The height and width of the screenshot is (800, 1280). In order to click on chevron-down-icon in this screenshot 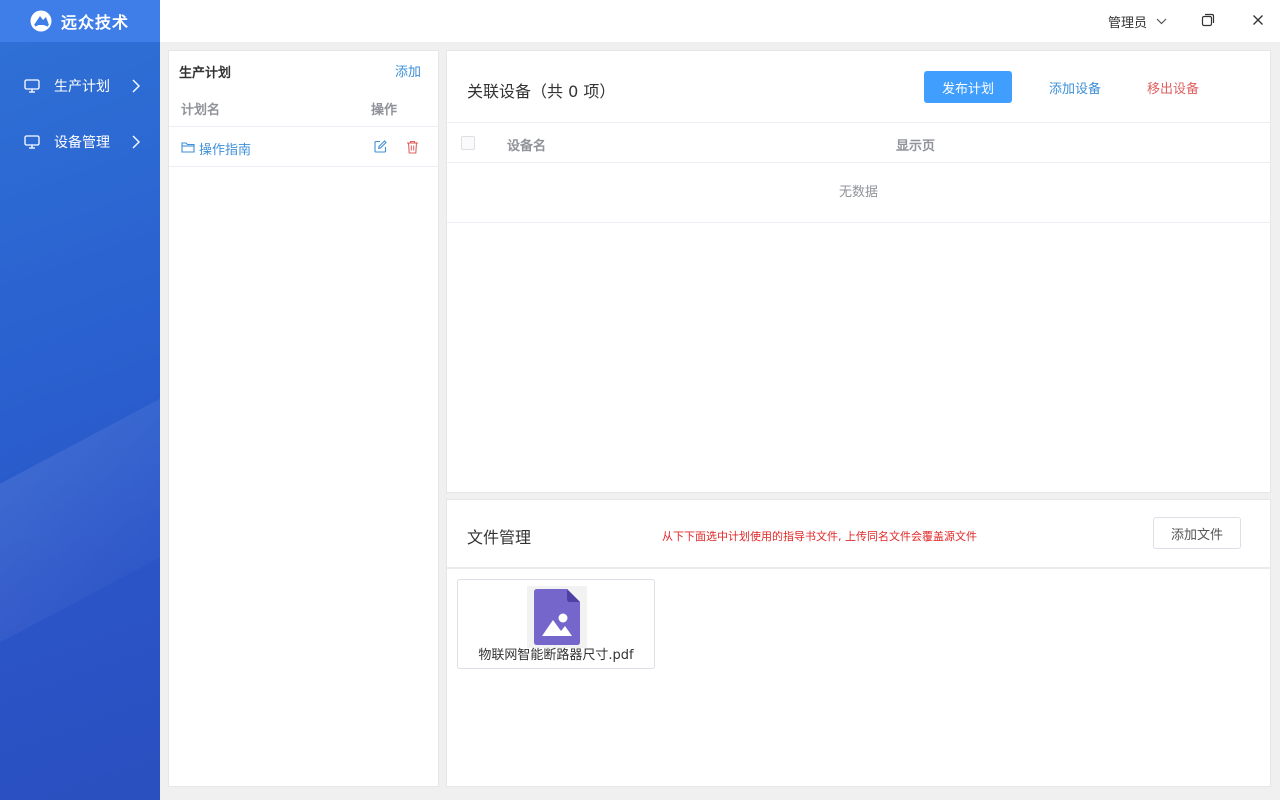, I will do `click(1161, 21)`.